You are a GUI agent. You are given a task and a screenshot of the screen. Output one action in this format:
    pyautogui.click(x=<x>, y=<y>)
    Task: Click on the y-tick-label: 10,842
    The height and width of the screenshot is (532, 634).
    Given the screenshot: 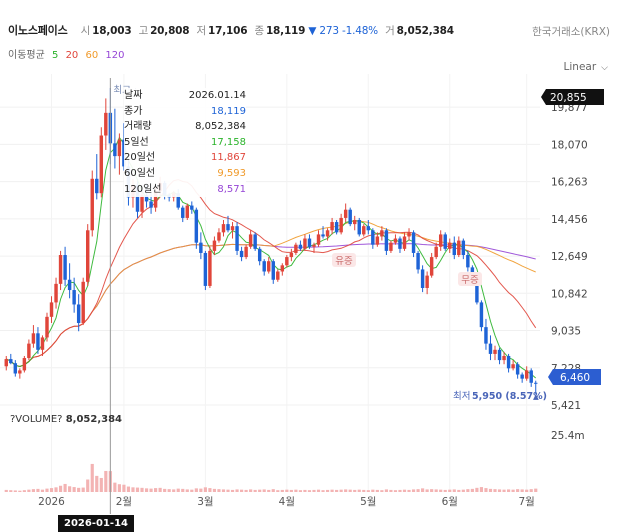 What is the action you would take?
    pyautogui.click(x=569, y=294)
    